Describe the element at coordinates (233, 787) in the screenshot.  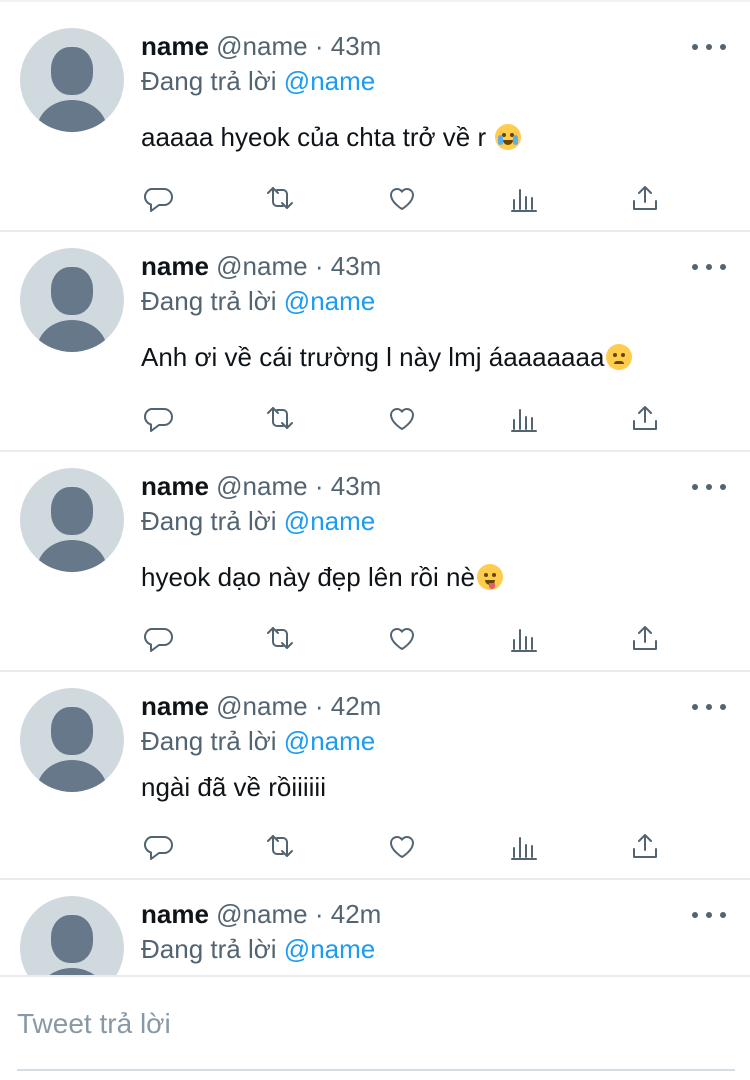
I see `tweet-text-block: ngài đã về rồiiiiii` at that location.